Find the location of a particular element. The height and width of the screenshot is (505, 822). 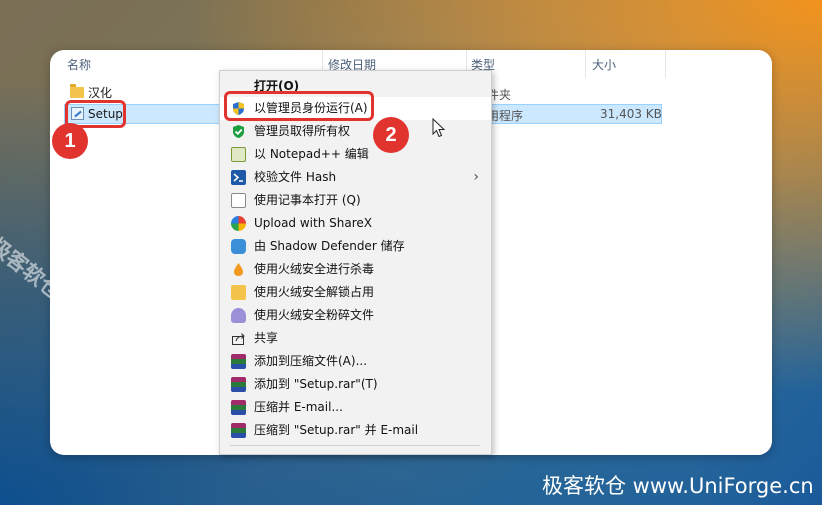

menu-item-label: 以 Notepad++ 编辑 is located at coordinates (311, 154).